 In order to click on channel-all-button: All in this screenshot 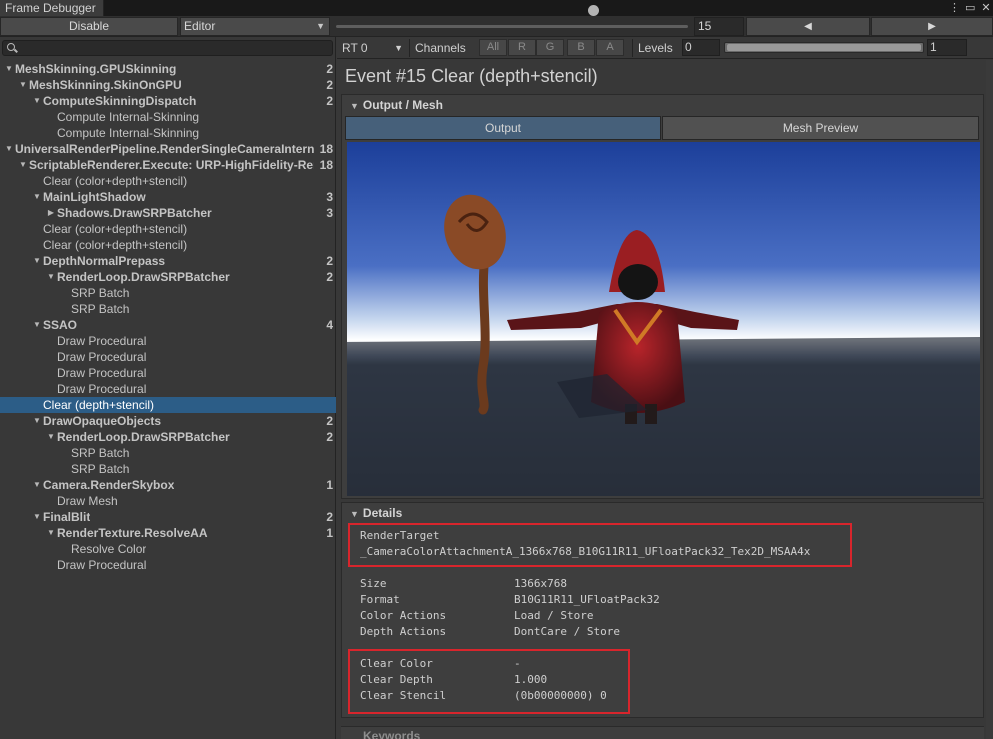, I will do `click(493, 47)`.